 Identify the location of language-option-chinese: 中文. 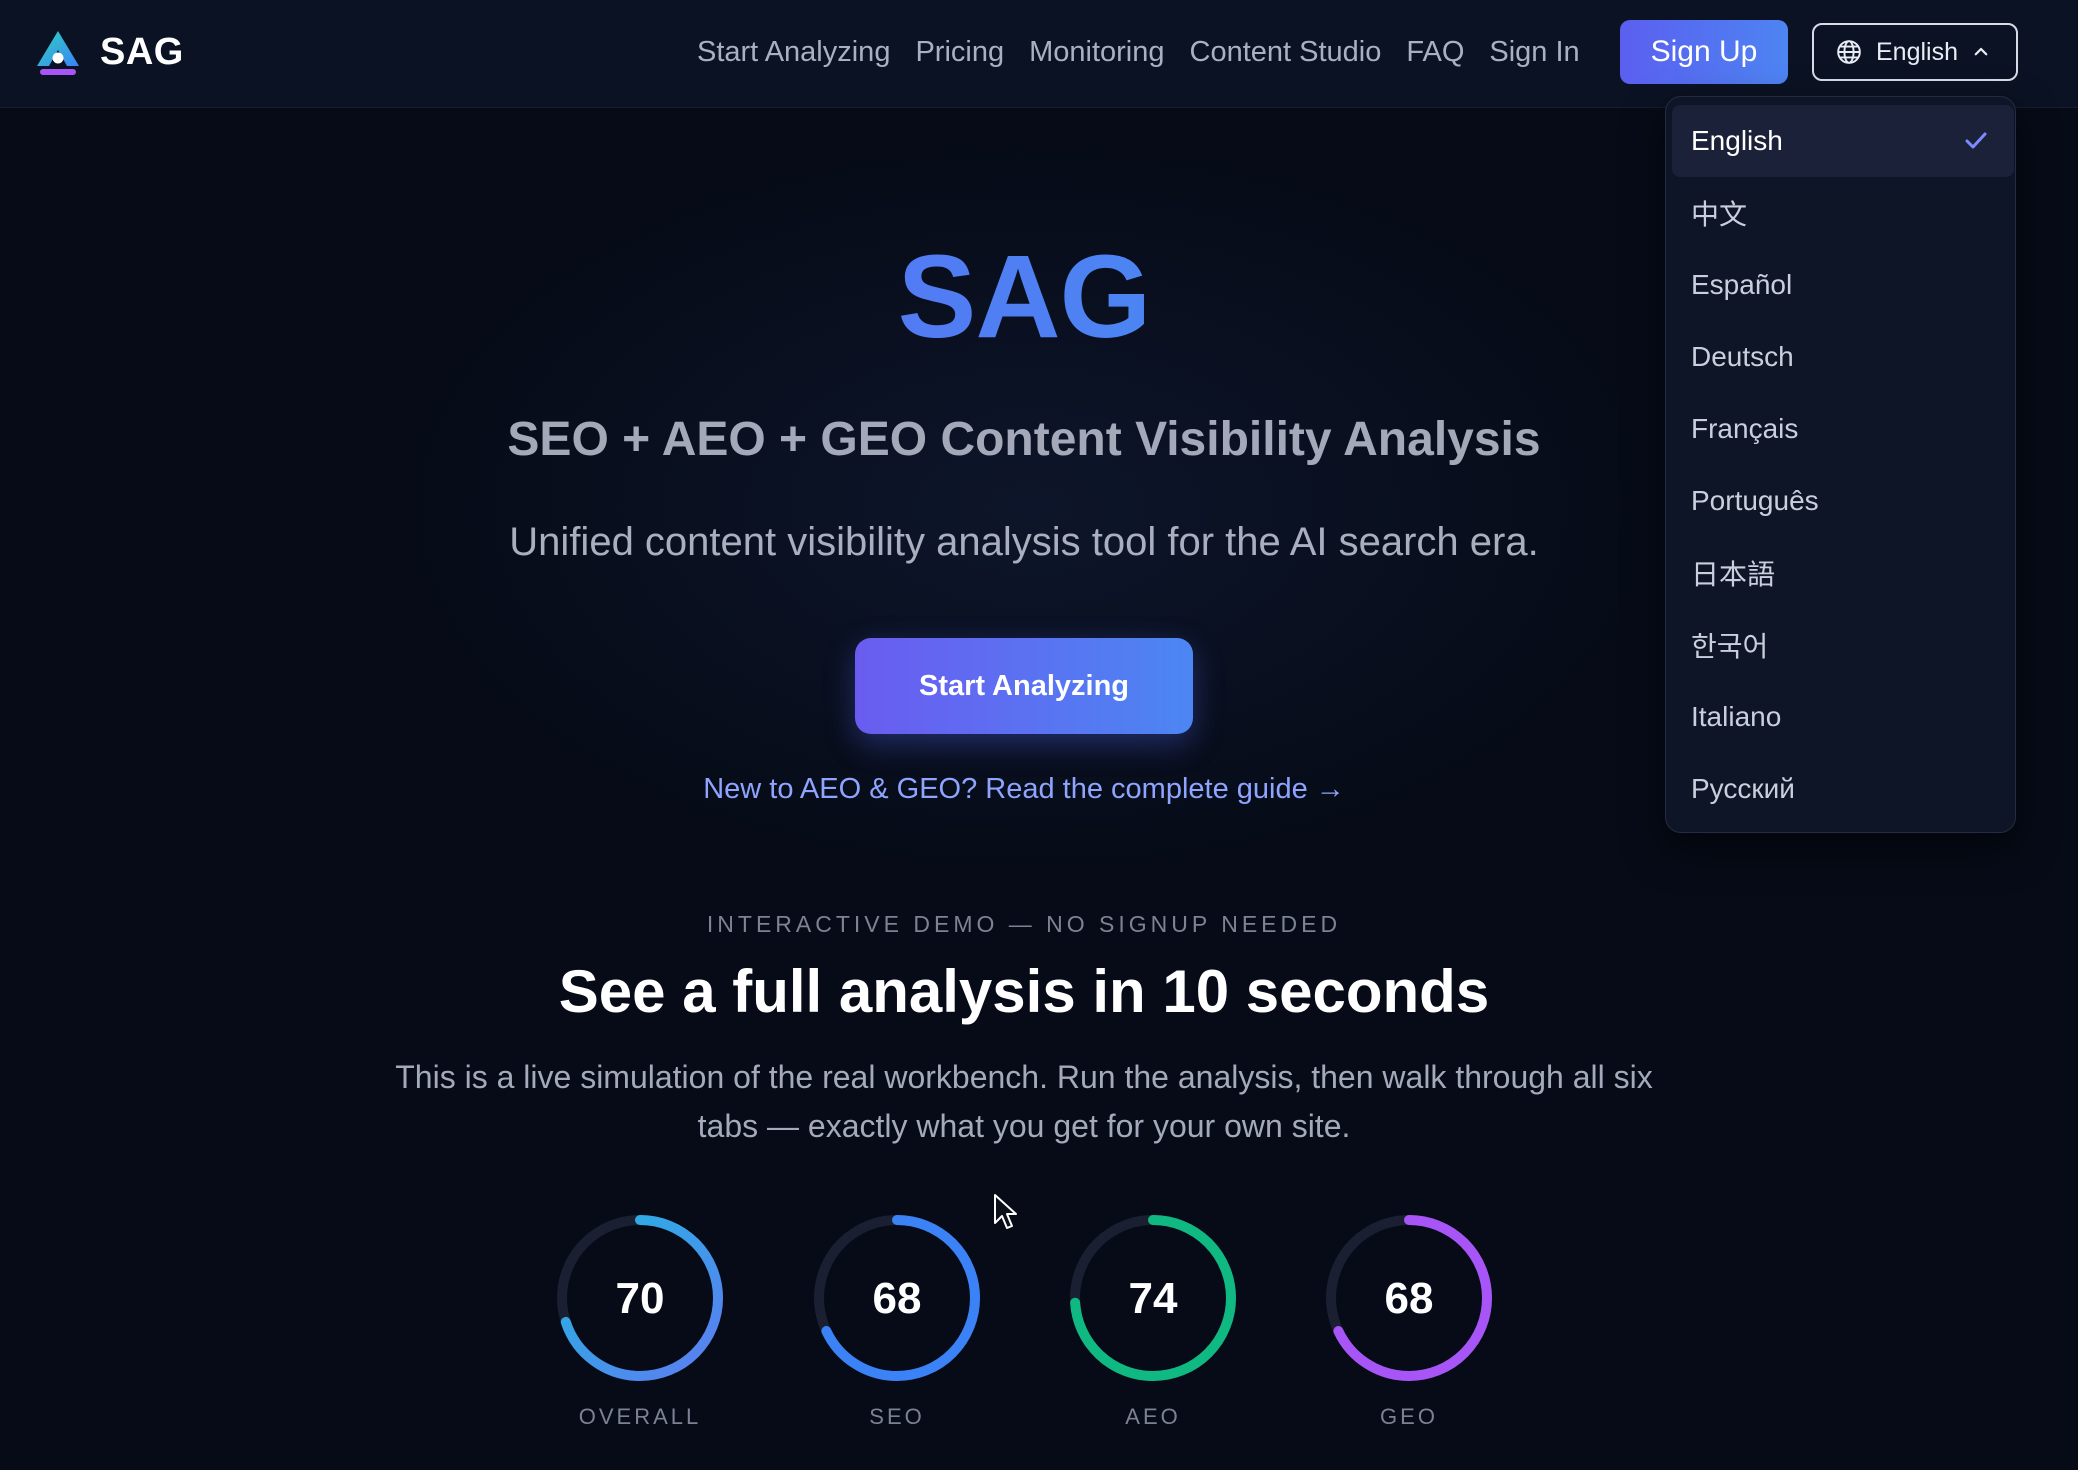
(1840, 213).